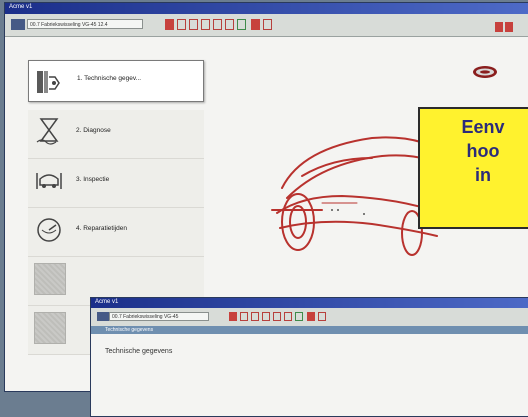  Describe the element at coordinates (322, 316) in the screenshot. I see `inner-toolbar-button-9-icon` at that location.